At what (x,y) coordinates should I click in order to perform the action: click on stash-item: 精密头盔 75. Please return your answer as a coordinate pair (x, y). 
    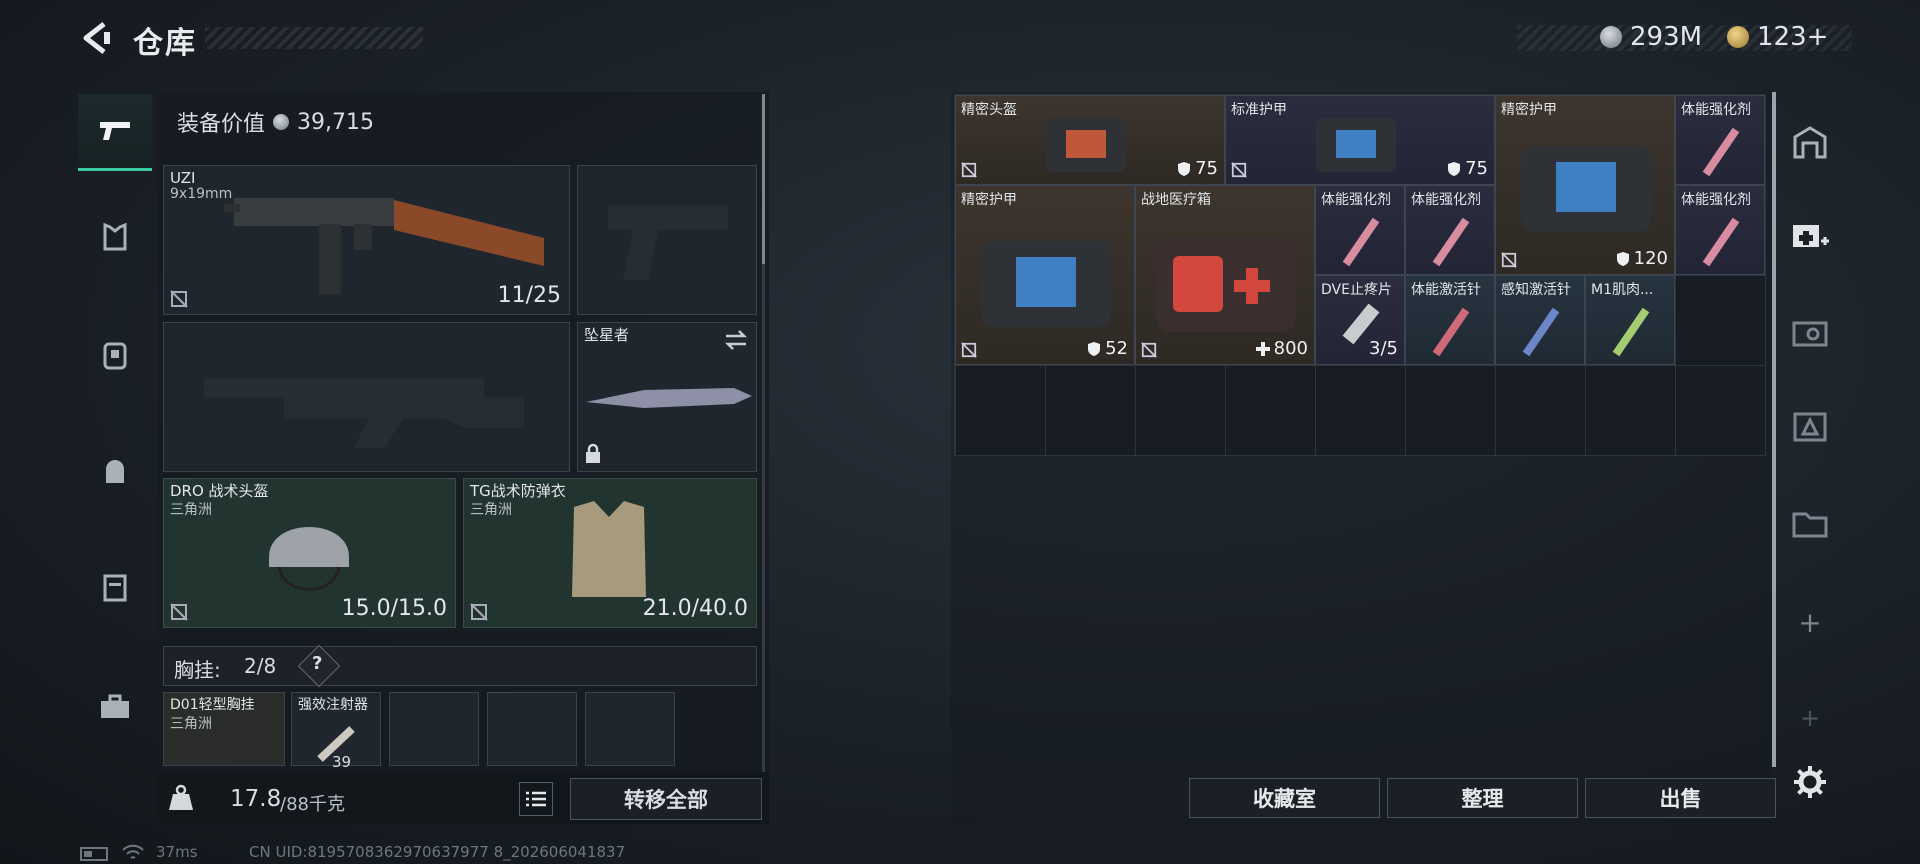
    Looking at the image, I should click on (1090, 140).